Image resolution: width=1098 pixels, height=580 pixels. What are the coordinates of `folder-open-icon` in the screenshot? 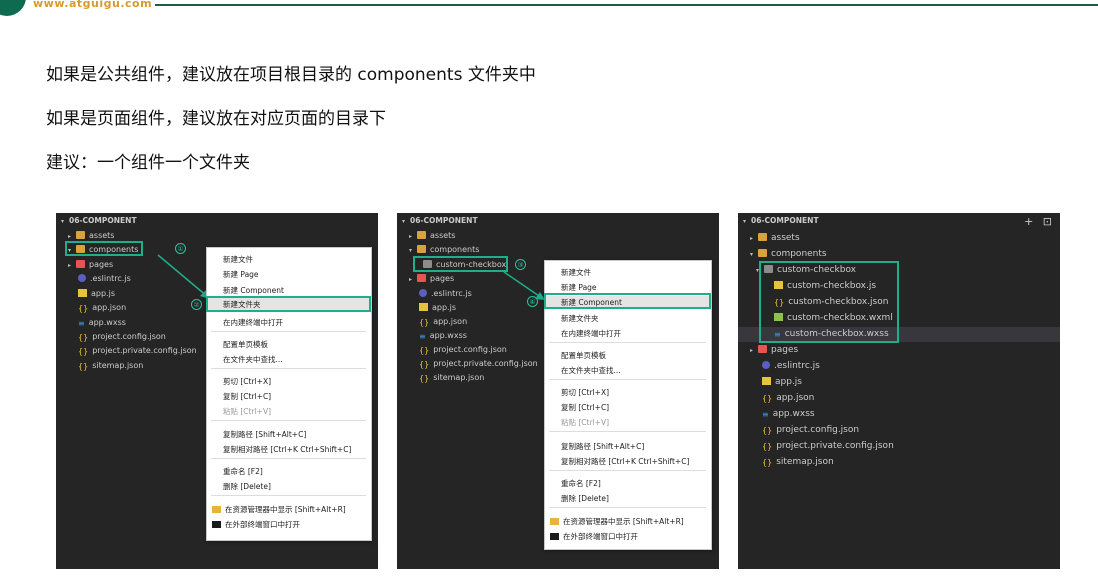 It's located at (421, 249).